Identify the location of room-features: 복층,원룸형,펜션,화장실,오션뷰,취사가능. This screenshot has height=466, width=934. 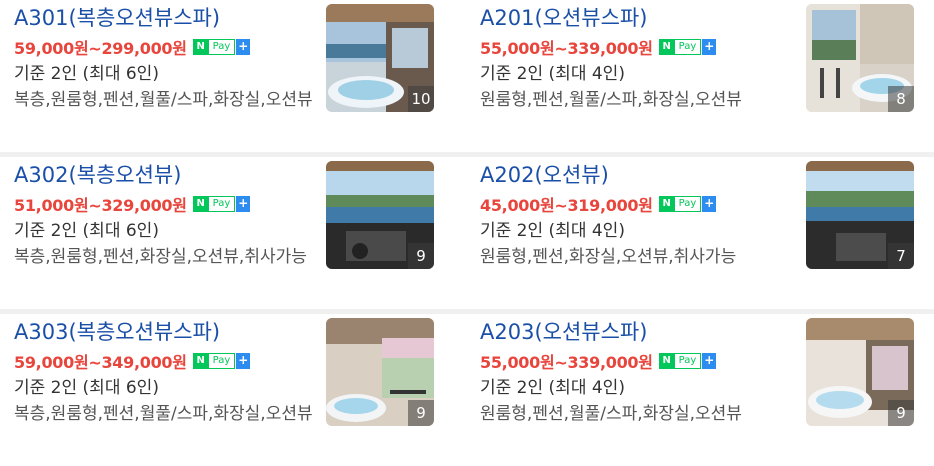
(160, 257).